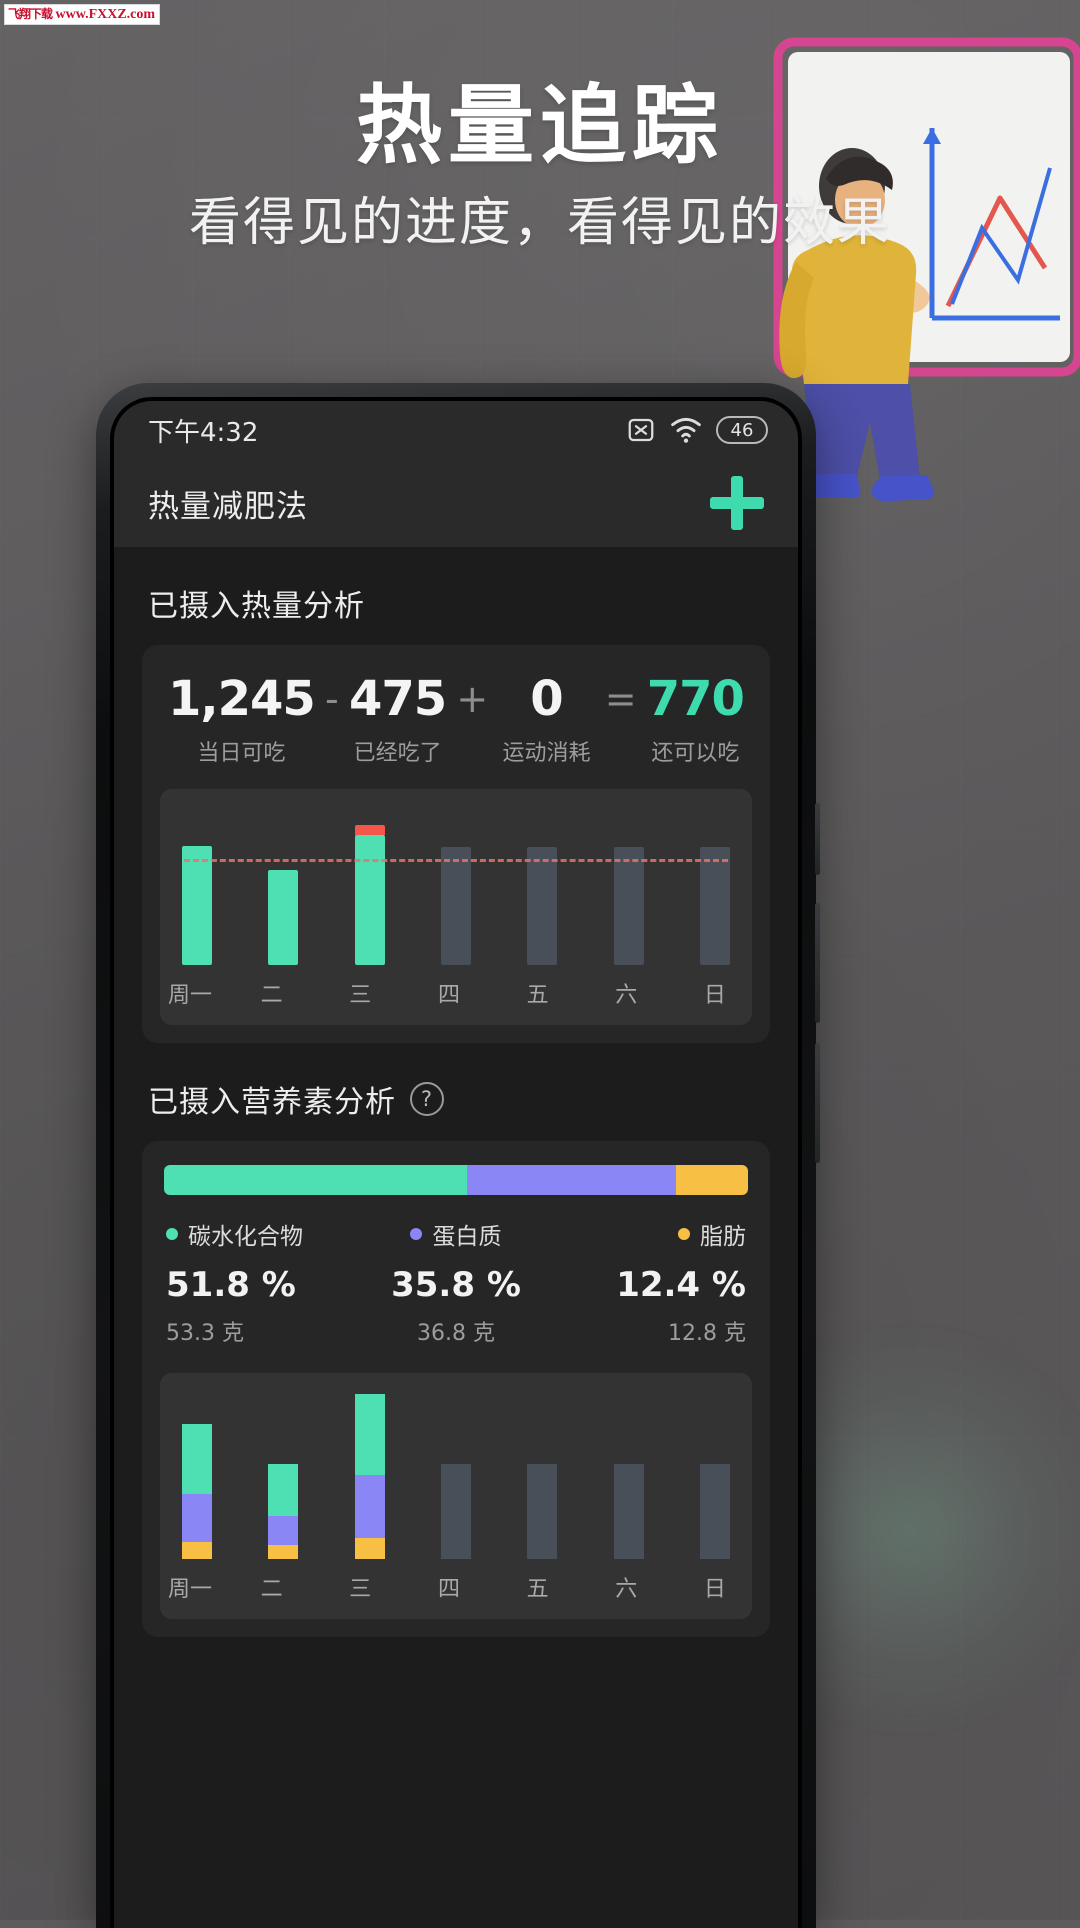  What do you see at coordinates (256, 606) in the screenshot?
I see `calorie-section-label: 已摄入热量分析` at bounding box center [256, 606].